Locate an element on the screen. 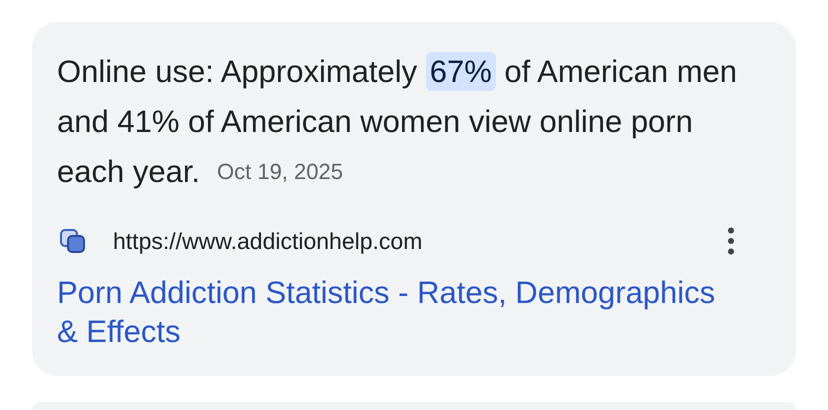 The image size is (828, 410). site-url: https://www.addictionhelp.com is located at coordinates (268, 241).